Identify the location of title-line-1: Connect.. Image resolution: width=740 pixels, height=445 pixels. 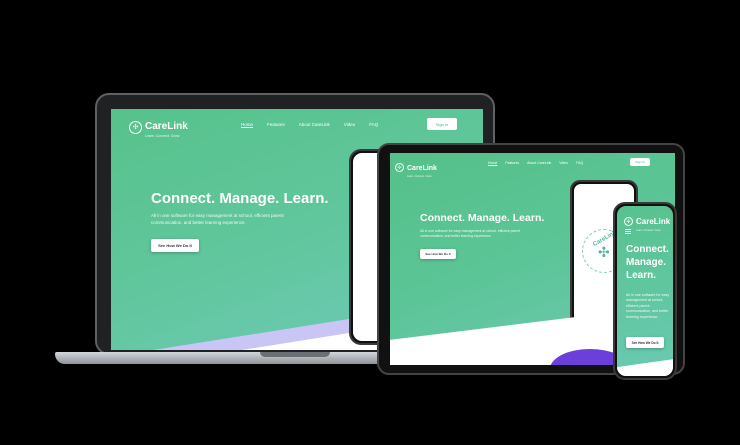
(647, 249).